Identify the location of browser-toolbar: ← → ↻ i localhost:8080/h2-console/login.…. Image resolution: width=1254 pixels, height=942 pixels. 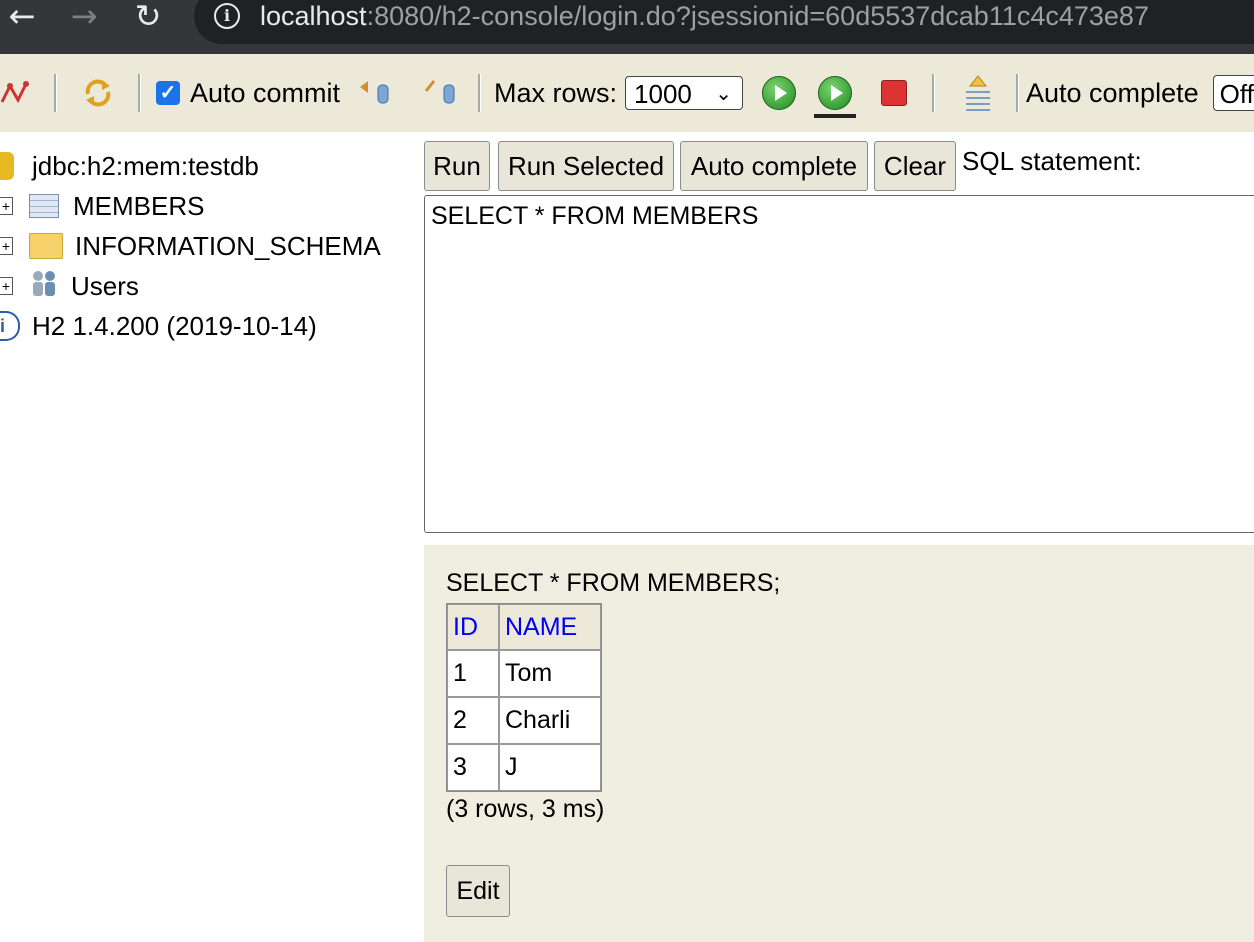
(627, 27).